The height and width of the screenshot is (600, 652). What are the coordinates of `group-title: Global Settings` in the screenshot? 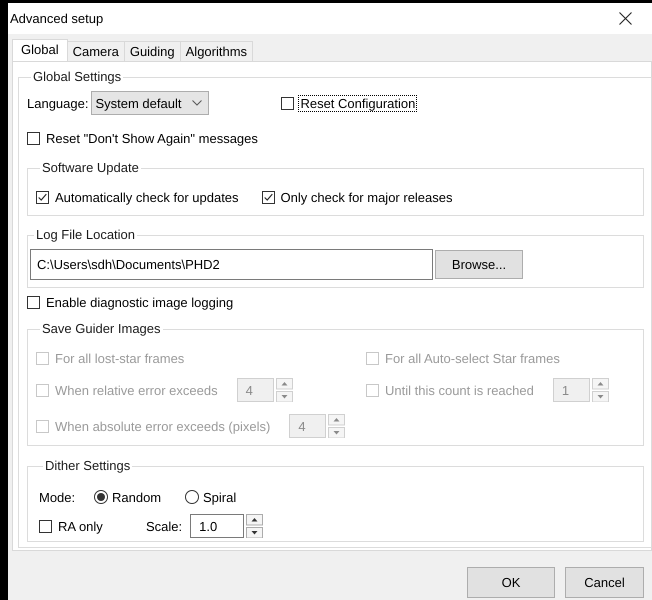 It's located at (77, 77).